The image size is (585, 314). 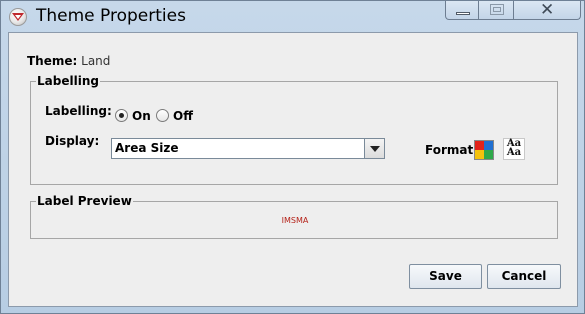 What do you see at coordinates (462, 10) in the screenshot?
I see `minimize-button` at bounding box center [462, 10].